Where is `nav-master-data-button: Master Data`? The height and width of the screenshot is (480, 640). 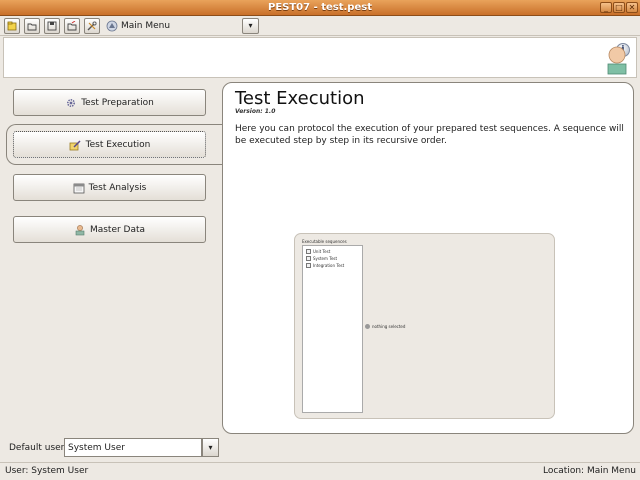 nav-master-data-button: Master Data is located at coordinates (109, 229).